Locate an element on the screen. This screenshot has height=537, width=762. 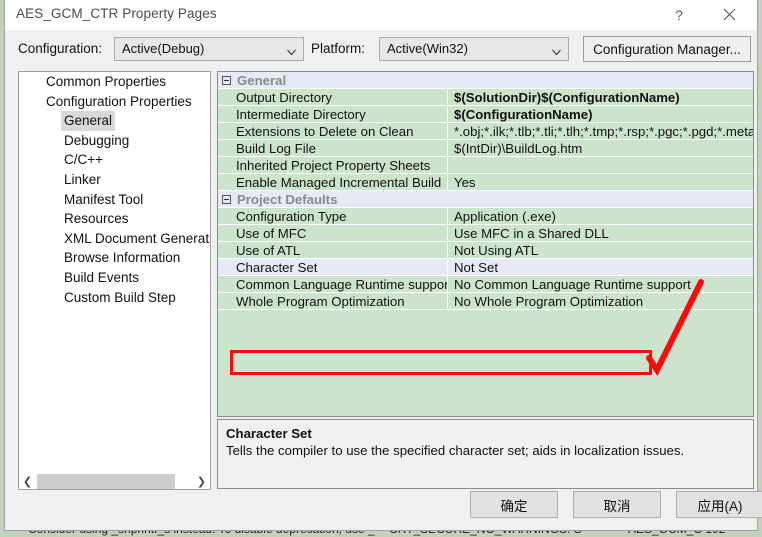
help-glyph: ? is located at coordinates (679, 14).